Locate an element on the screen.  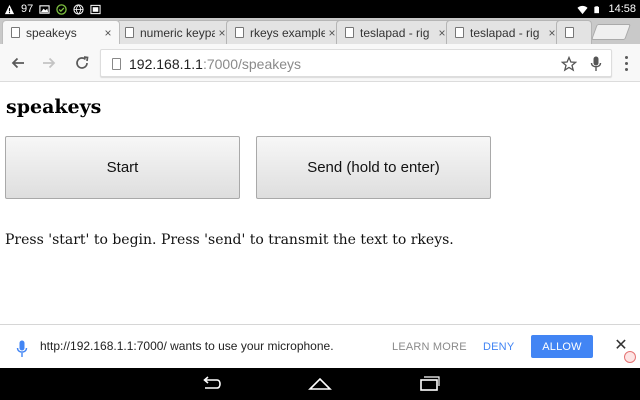
page-title: speakeys is located at coordinates (54, 107).